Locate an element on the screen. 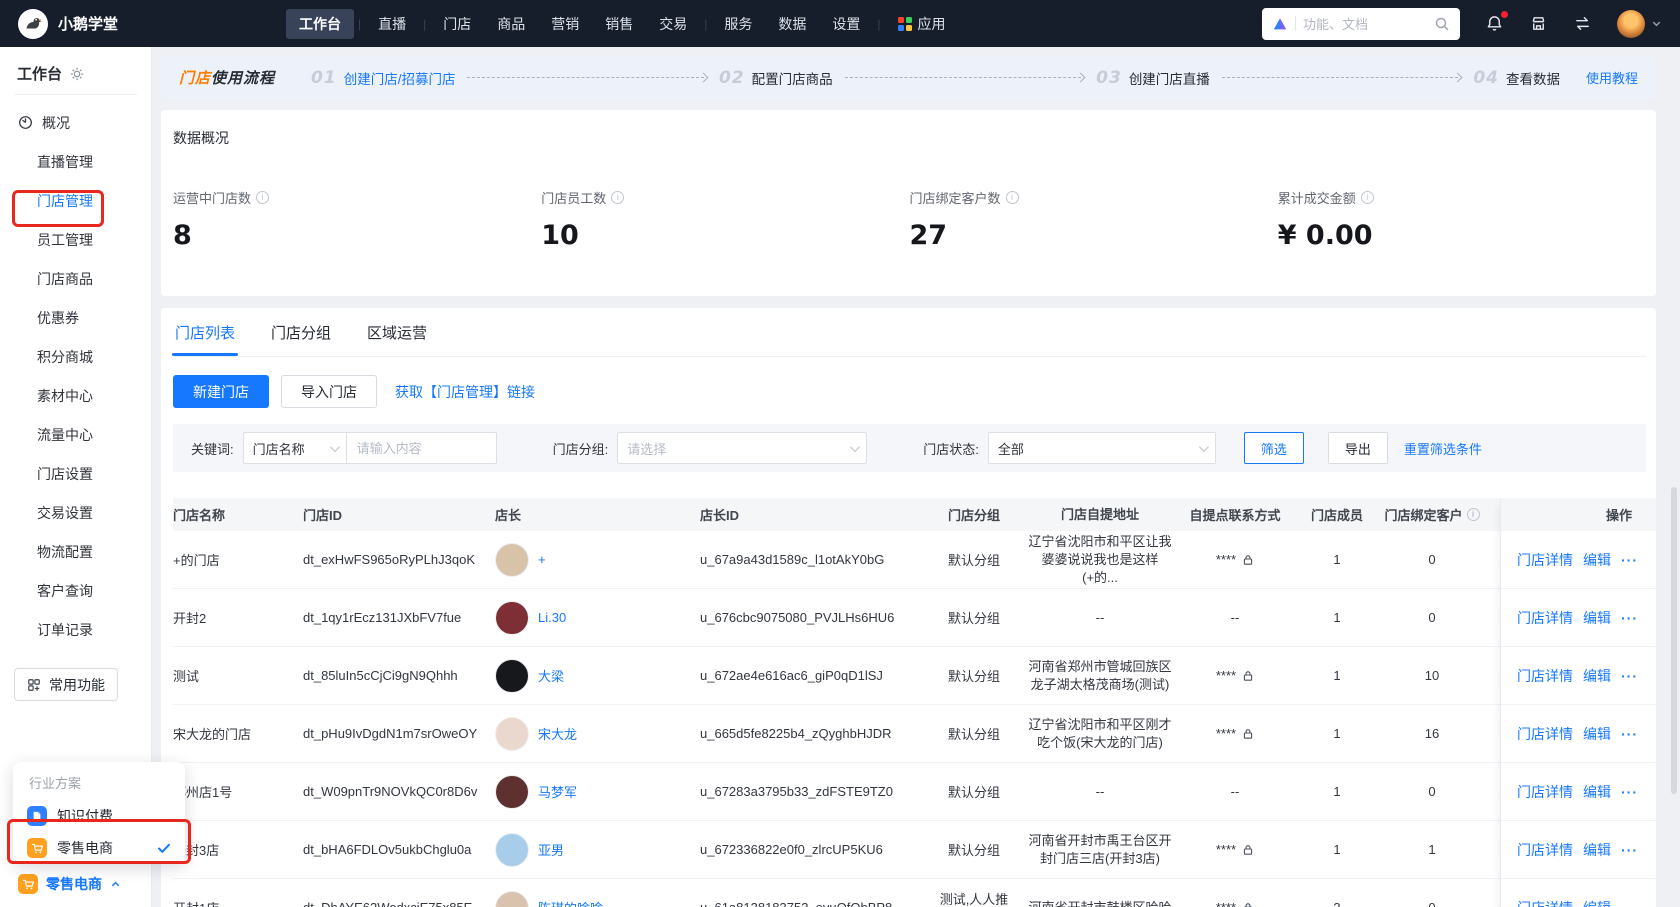 Image resolution: width=1680 pixels, height=907 pixels. member-count: 1 is located at coordinates (1337, 849).